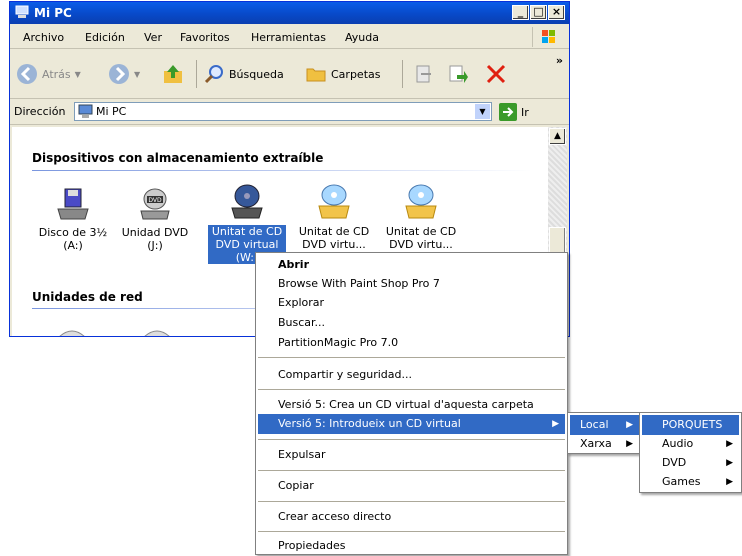 The width and height of the screenshot is (742, 556). Describe the element at coordinates (155, 245) in the screenshot. I see `device-label: (J:)` at that location.